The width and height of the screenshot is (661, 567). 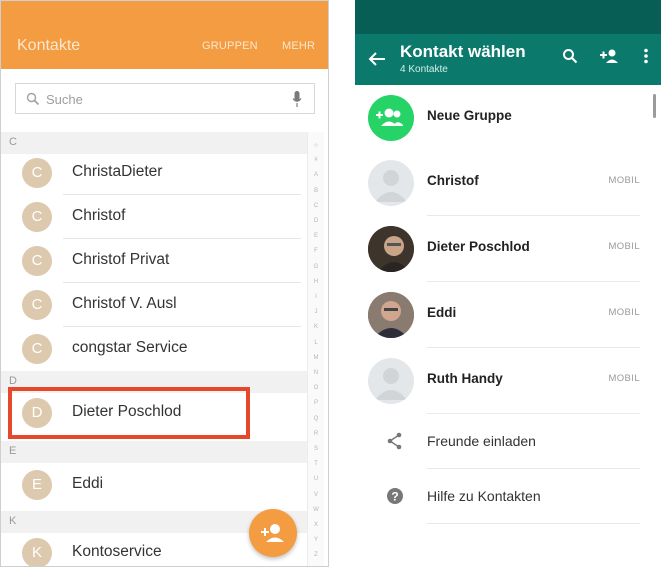 I want to click on index-letter: Z, so click(x=316, y=555).